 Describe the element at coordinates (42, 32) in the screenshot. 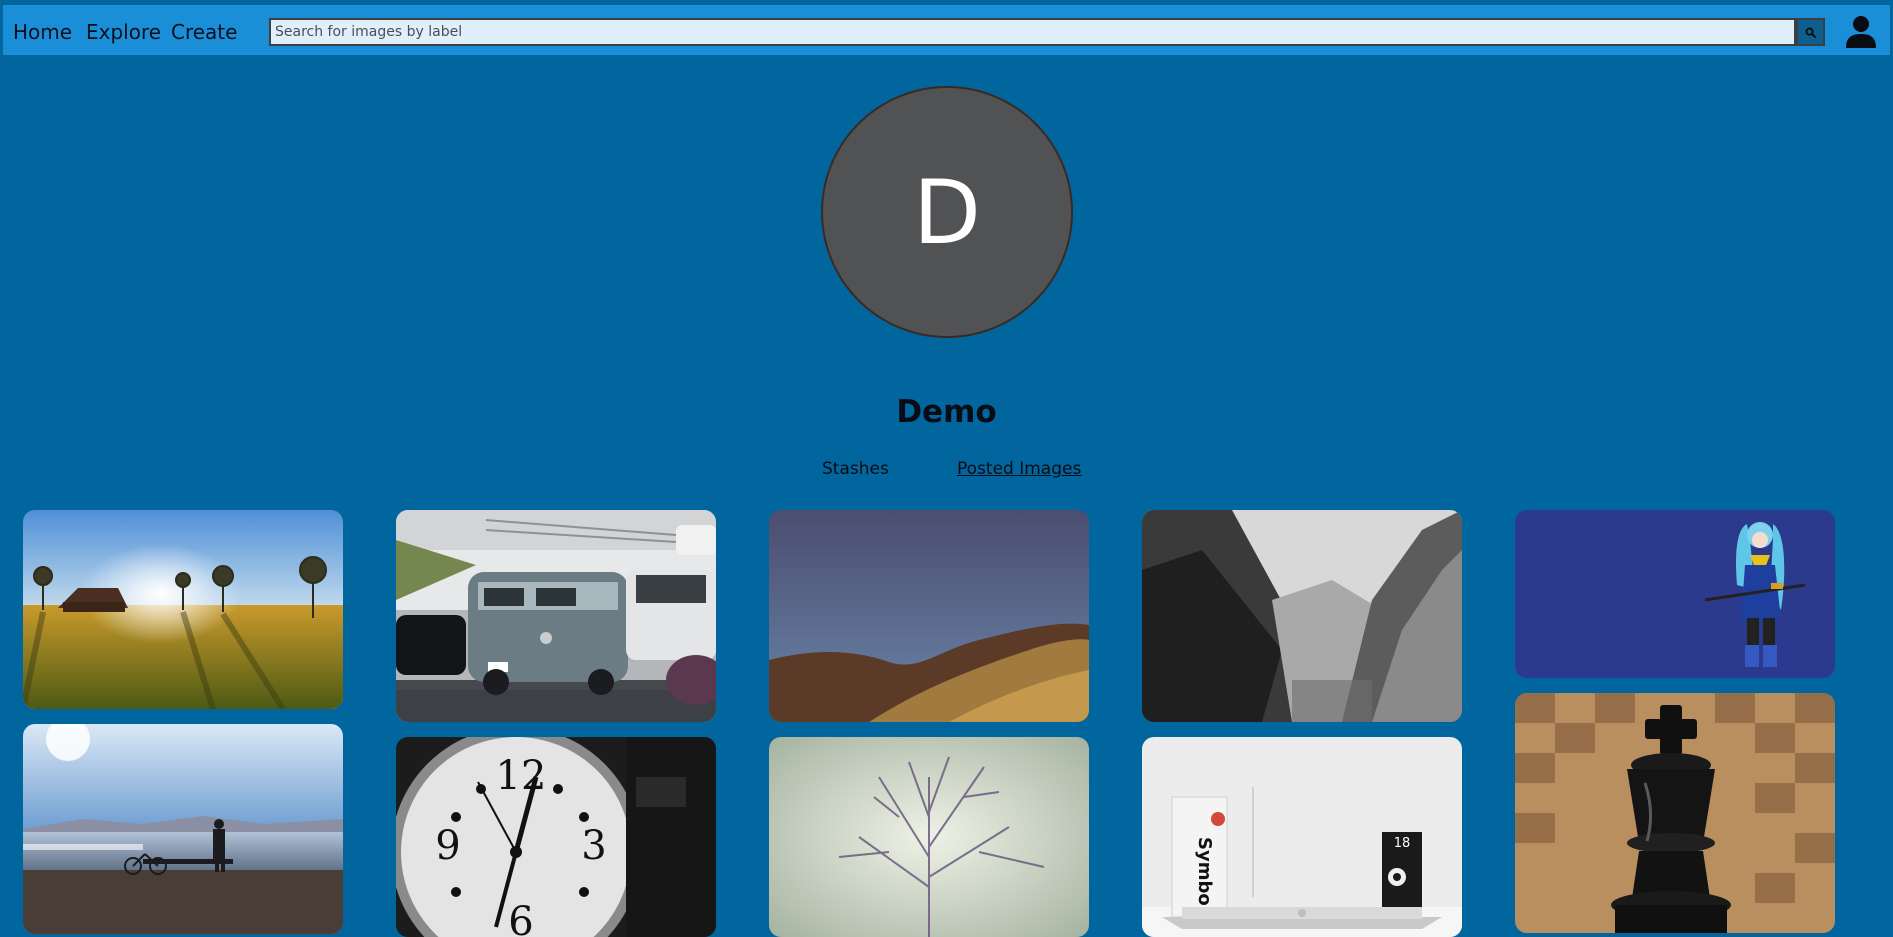

I see `nav-home-link: Home` at that location.